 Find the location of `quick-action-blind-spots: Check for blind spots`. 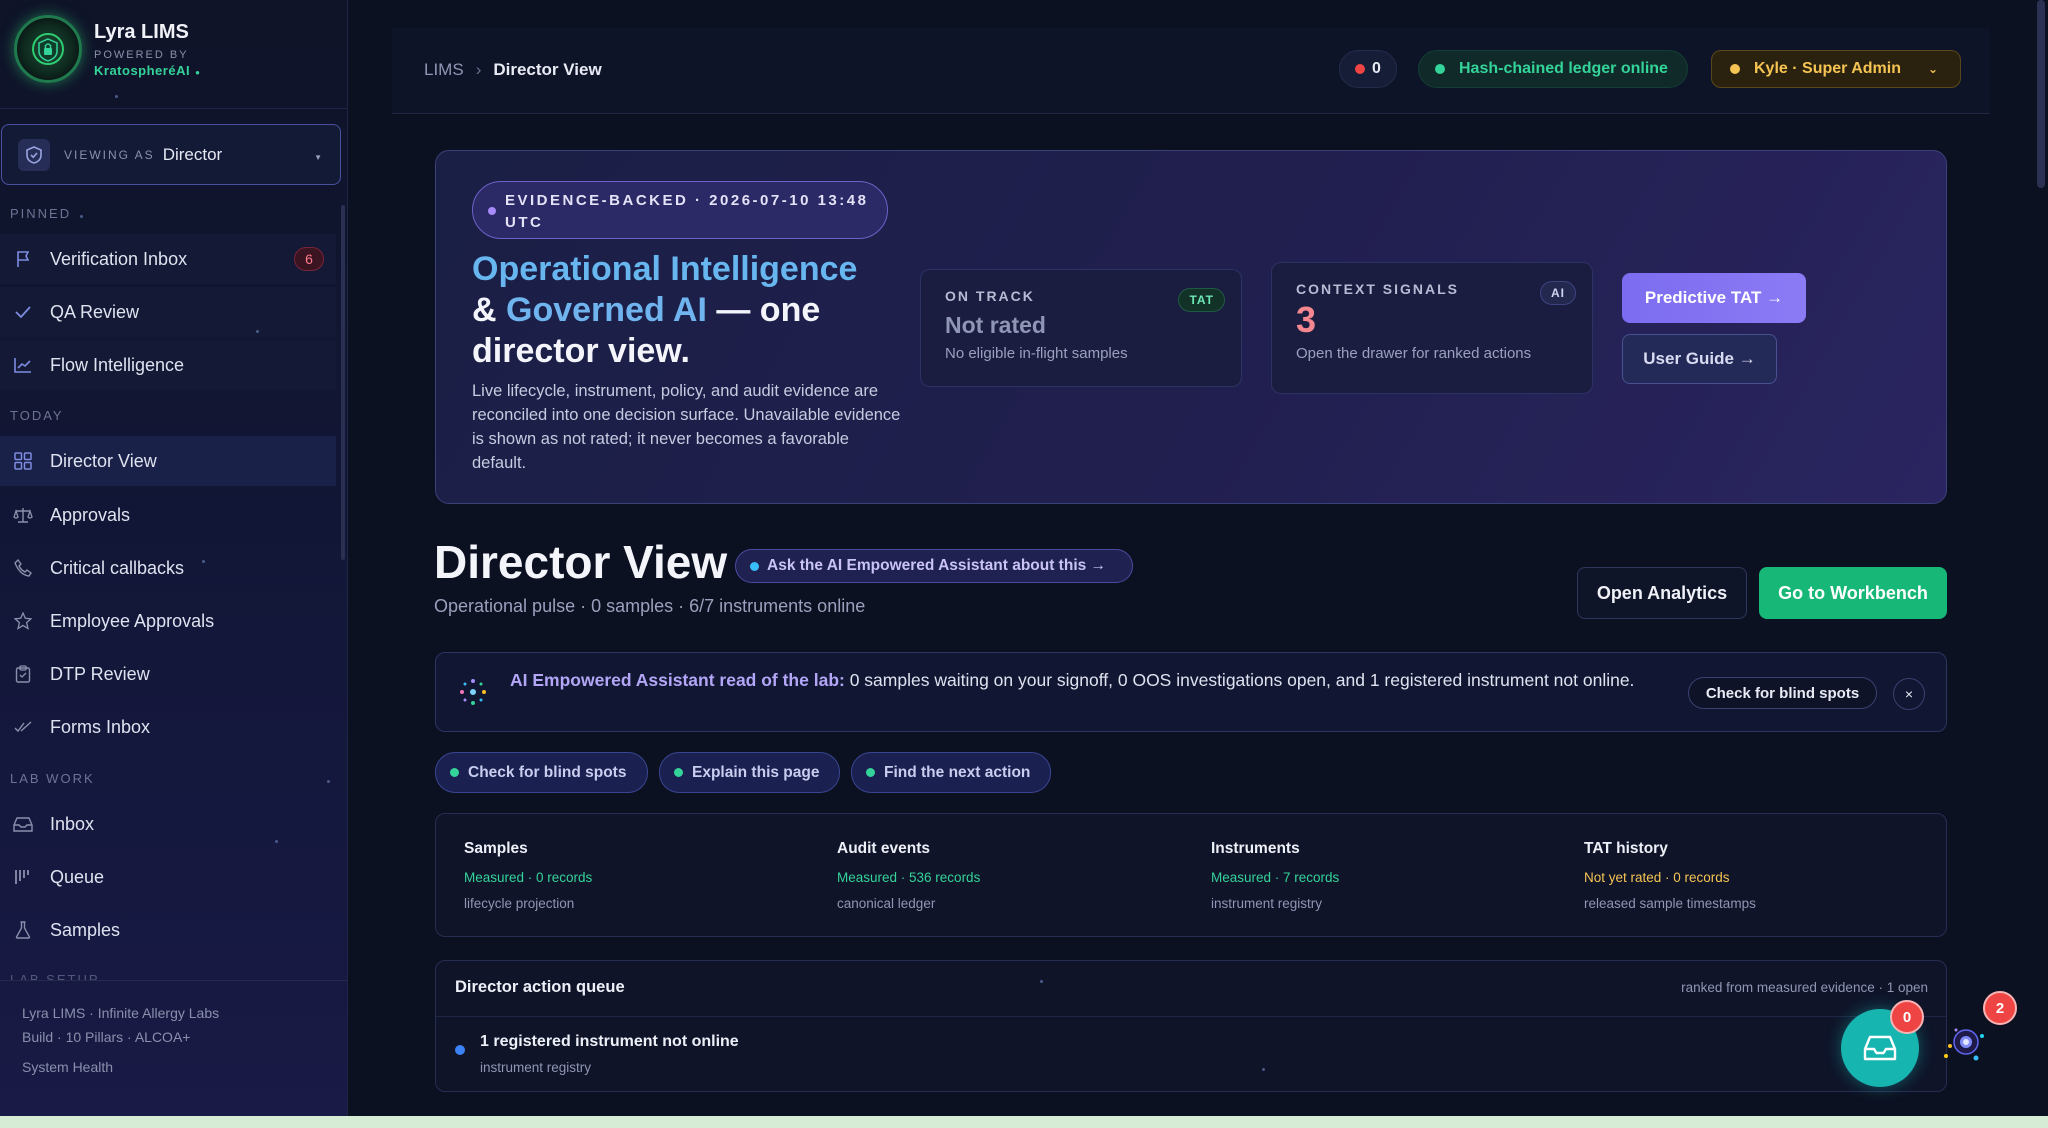

quick-action-blind-spots: Check for blind spots is located at coordinates (541, 772).